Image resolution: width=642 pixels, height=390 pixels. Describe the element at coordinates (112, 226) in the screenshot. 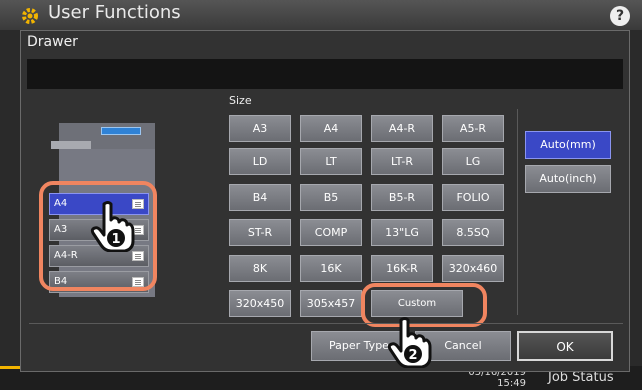

I see `hand-pointer-icon: 1` at that location.